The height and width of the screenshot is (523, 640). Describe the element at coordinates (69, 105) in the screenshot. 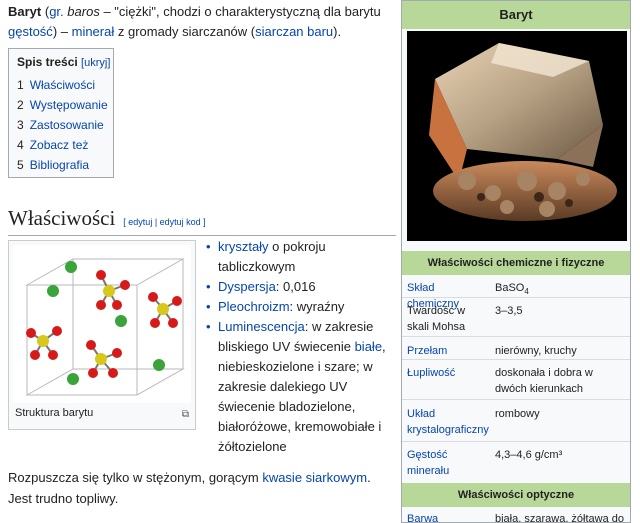

I see `toc-item-label: Występowanie` at that location.